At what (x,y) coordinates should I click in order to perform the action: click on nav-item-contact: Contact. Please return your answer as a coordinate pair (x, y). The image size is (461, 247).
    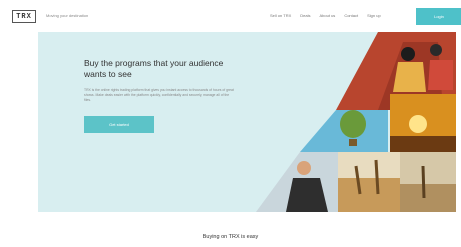
    Looking at the image, I should click on (351, 15).